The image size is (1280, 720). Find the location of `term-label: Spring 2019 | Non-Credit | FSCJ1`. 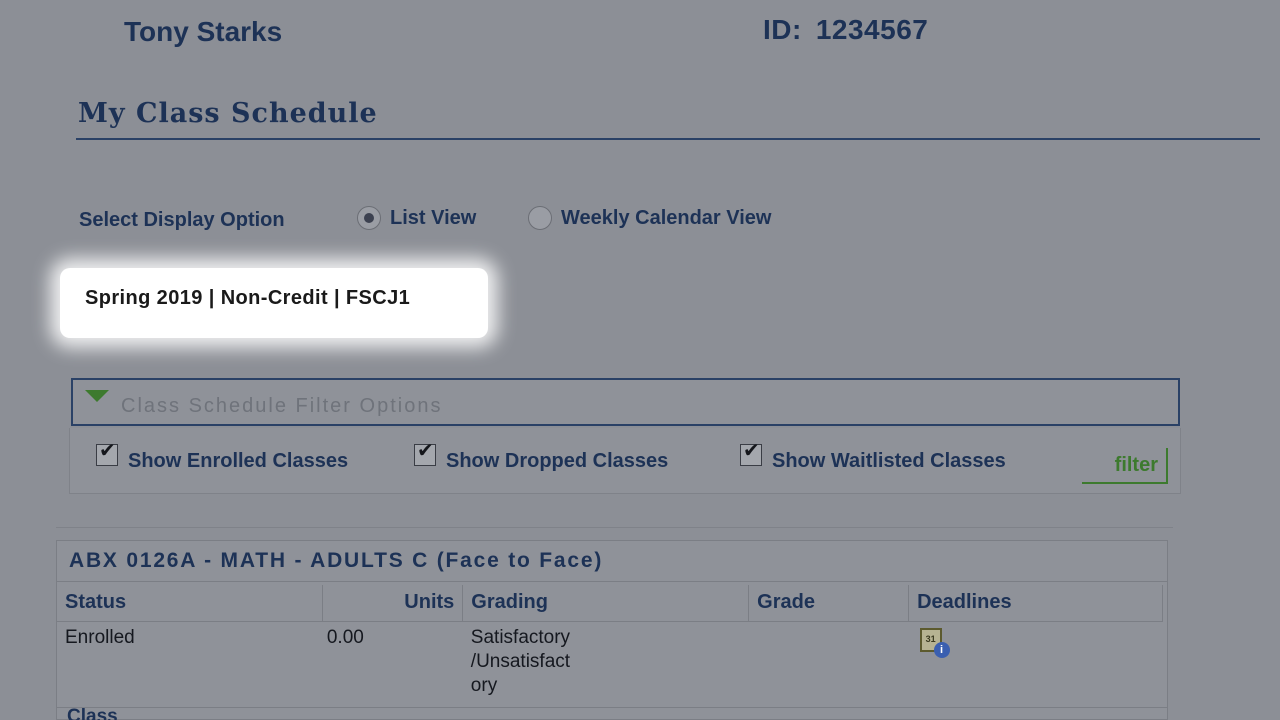

term-label: Spring 2019 | Non-Credit | FSCJ1 is located at coordinates (248, 298).